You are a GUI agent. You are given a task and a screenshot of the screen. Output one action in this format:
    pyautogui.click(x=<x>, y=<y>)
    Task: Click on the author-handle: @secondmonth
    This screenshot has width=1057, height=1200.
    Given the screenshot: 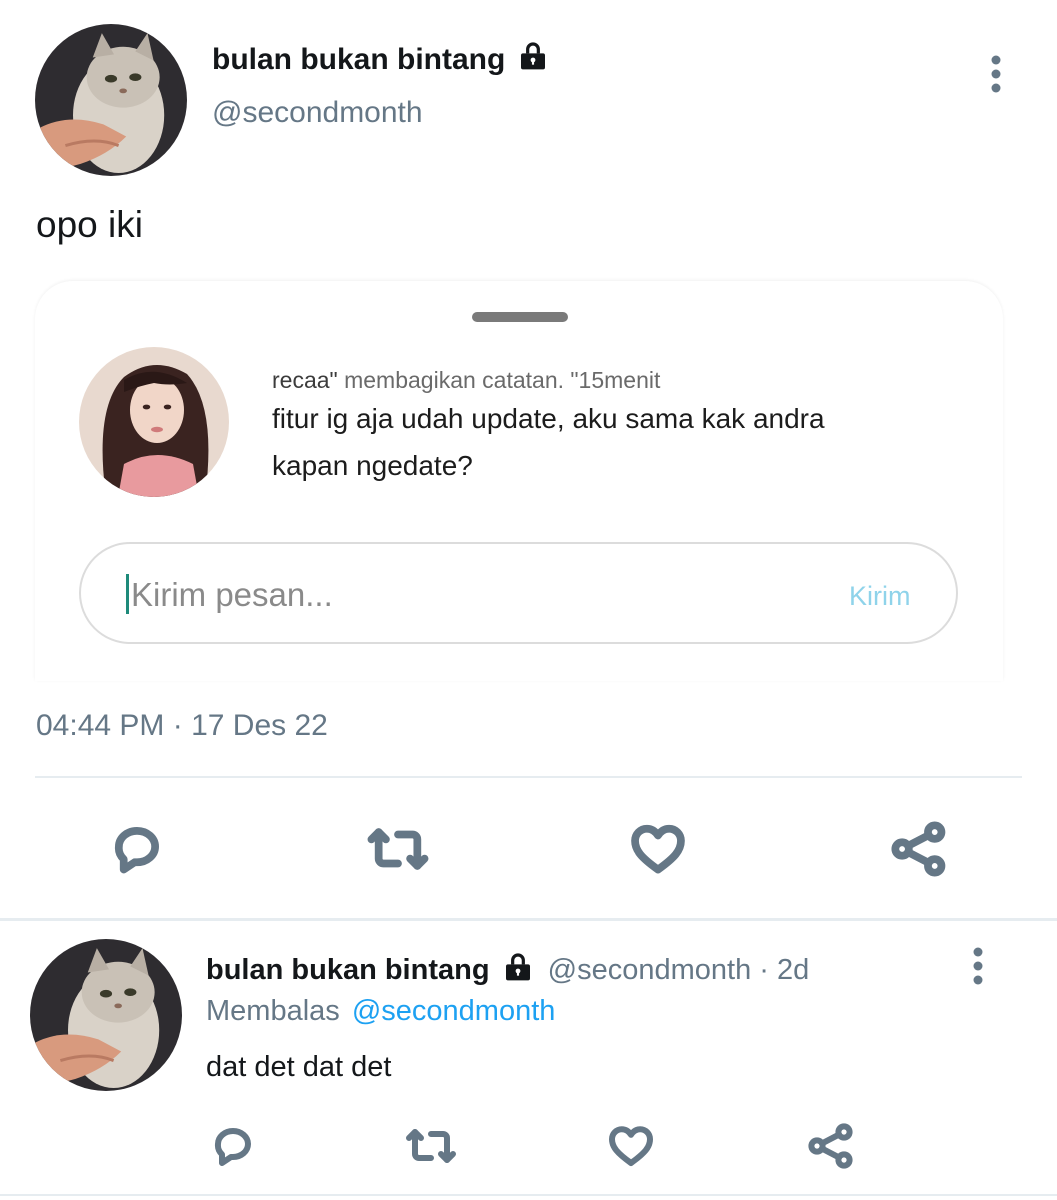 What is the action you would take?
    pyautogui.click(x=317, y=113)
    